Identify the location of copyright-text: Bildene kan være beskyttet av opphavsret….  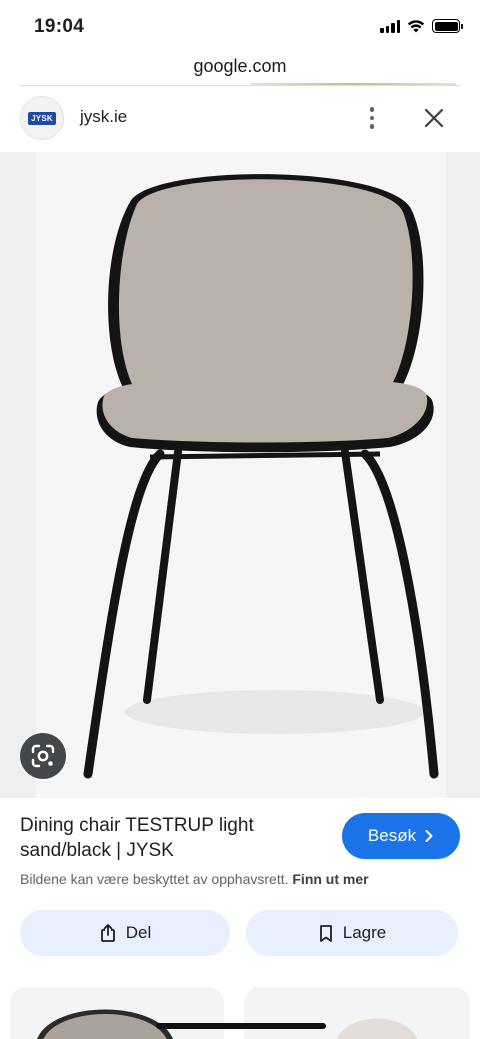
(154, 879).